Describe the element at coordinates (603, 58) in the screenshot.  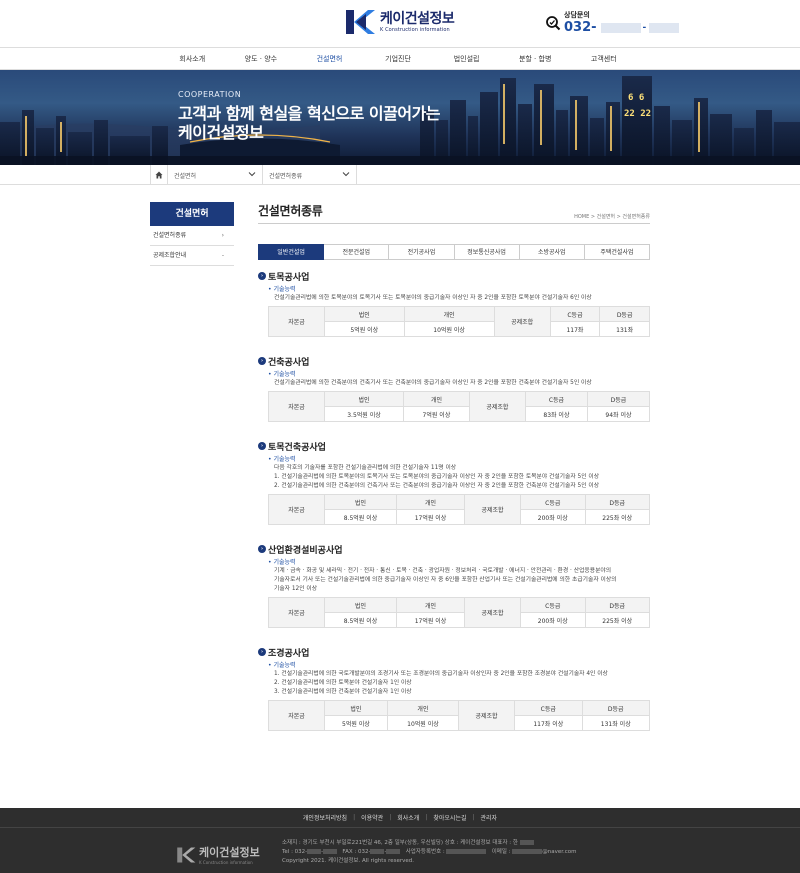
I see `nav-item-support: 고객센터` at that location.